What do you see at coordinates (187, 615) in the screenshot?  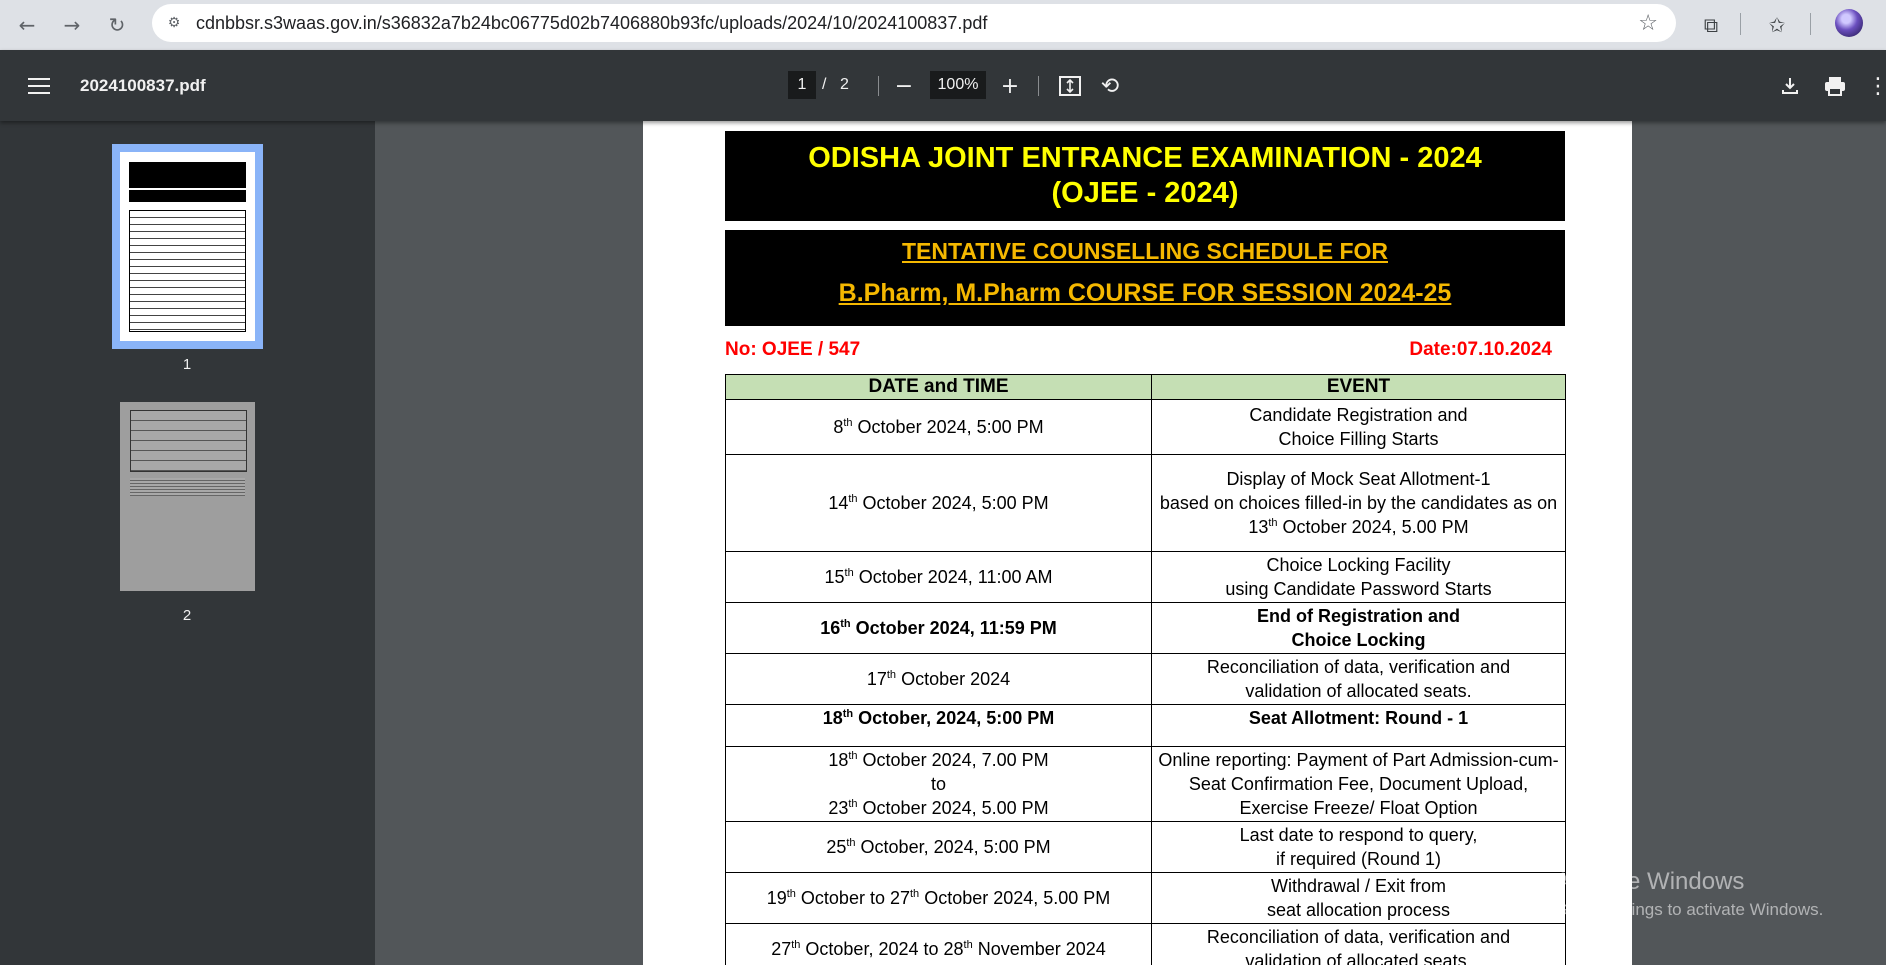 I see `thumbnail-label-2: 2` at bounding box center [187, 615].